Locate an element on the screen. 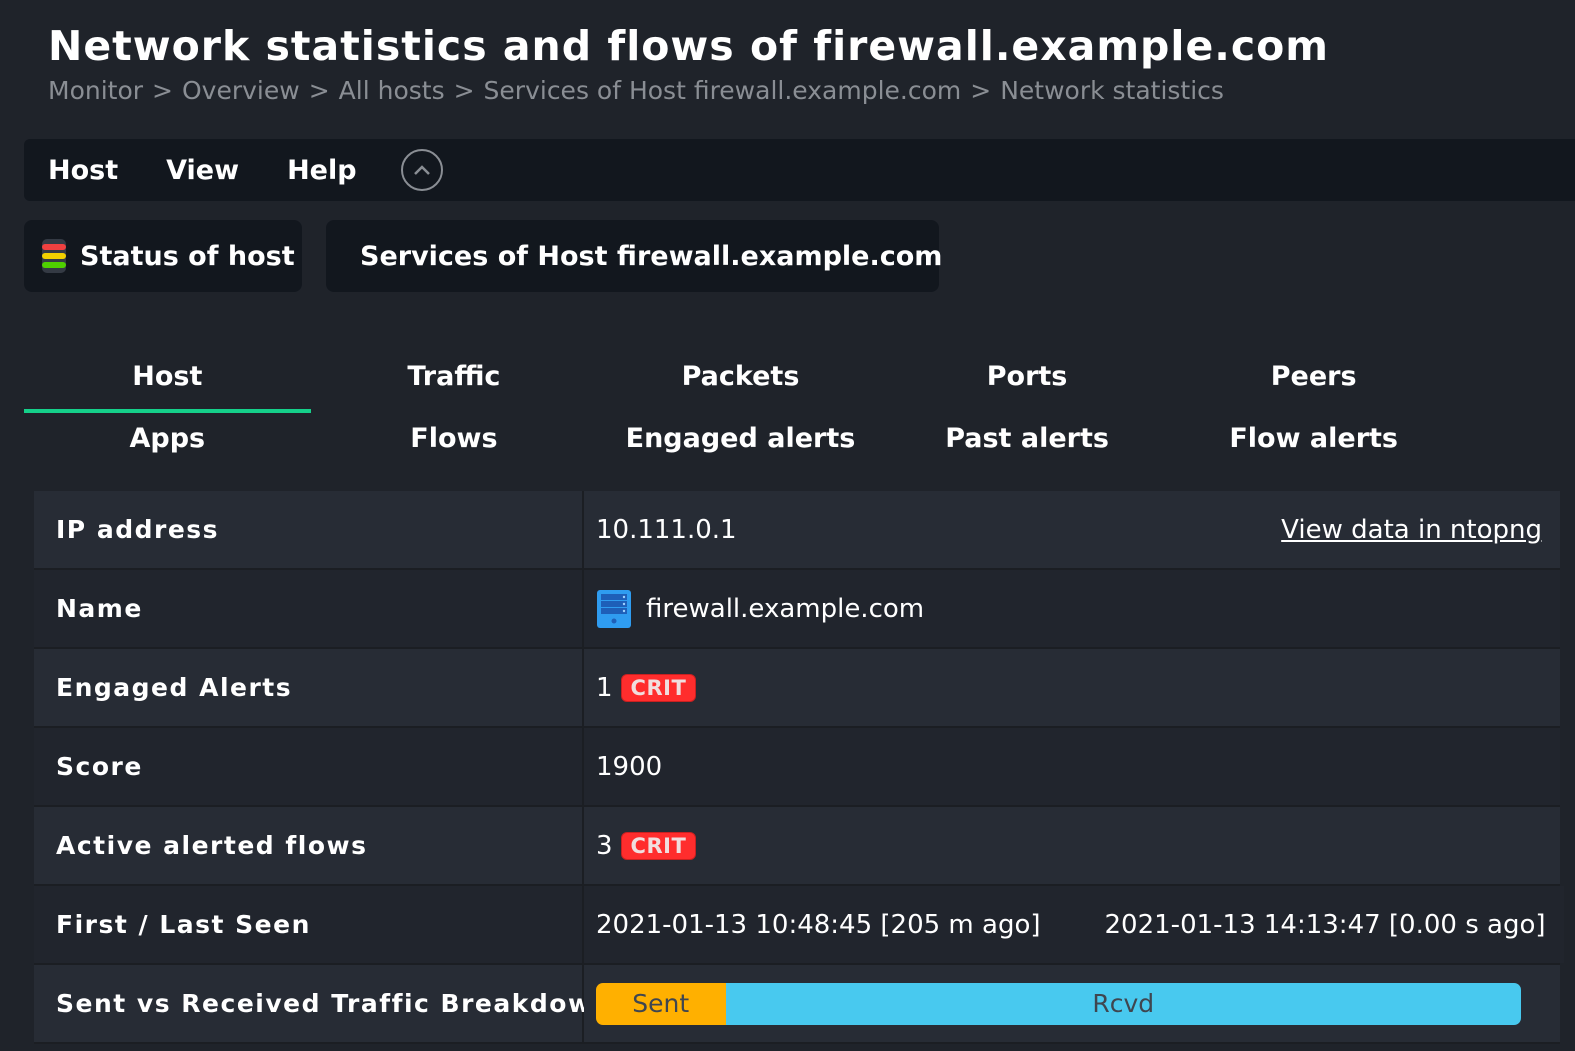 This screenshot has height=1051, width=1575. table-row-name: Name firewall.example.com is located at coordinates (797, 608).